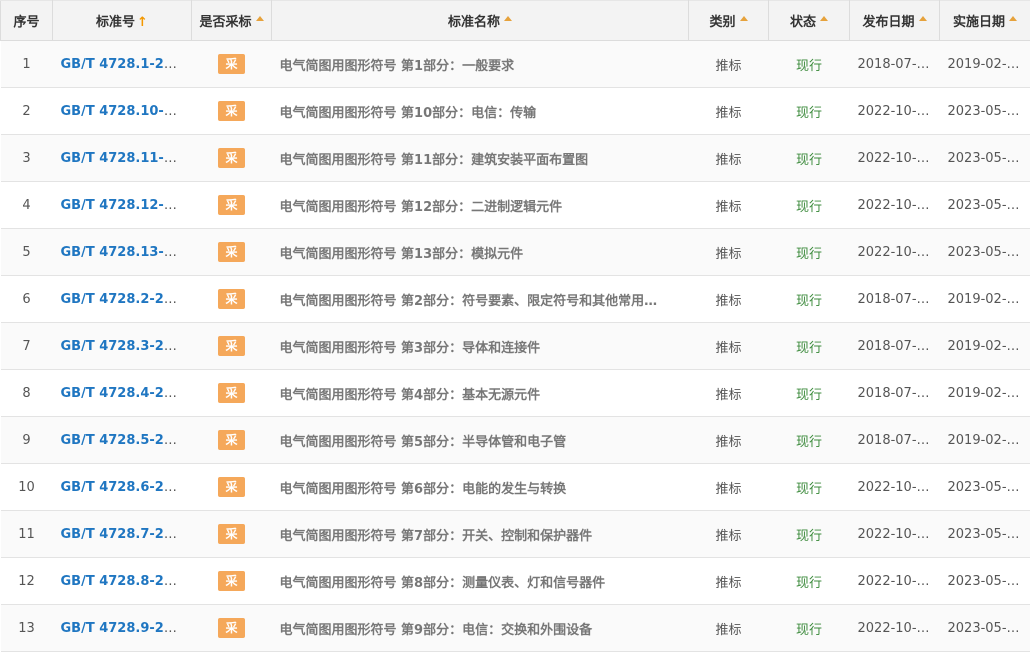 This screenshot has width=1030, height=657. Describe the element at coordinates (126, 64) in the screenshot. I see `std-number-link: GB/T 4728.1-2018` at that location.